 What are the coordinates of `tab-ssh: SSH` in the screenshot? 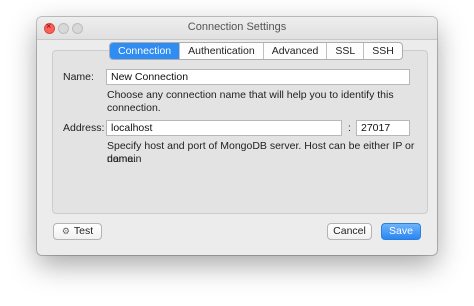 It's located at (383, 51).